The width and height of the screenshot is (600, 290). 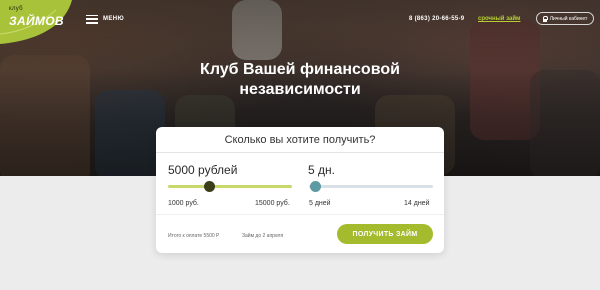 What do you see at coordinates (320, 203) in the screenshot?
I see `days-min-label: 5 дней` at bounding box center [320, 203].